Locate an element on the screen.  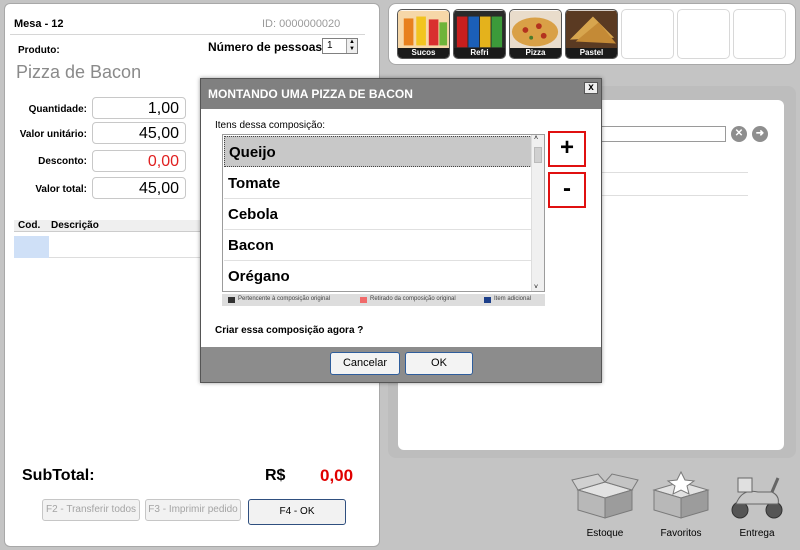
legend-added-text: Item adicional is located at coordinates (513, 299).